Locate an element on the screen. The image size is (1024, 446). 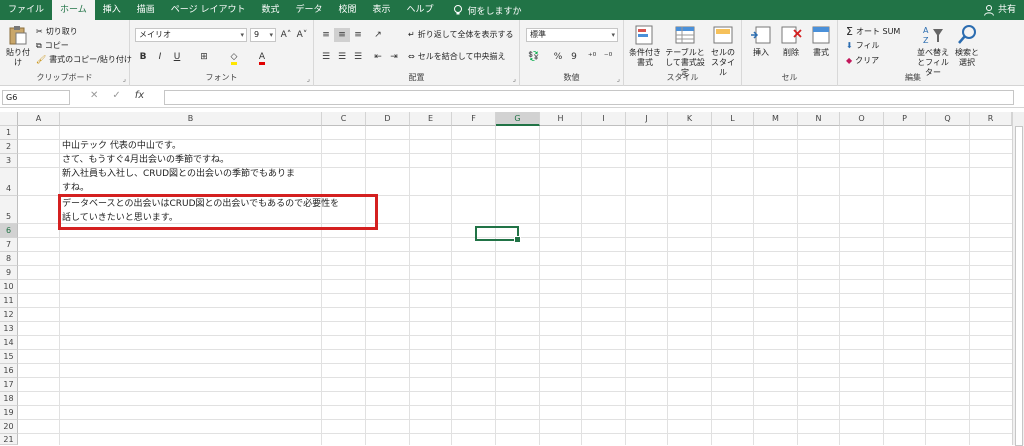
row-header-5: 5 is located at coordinates (9, 210).